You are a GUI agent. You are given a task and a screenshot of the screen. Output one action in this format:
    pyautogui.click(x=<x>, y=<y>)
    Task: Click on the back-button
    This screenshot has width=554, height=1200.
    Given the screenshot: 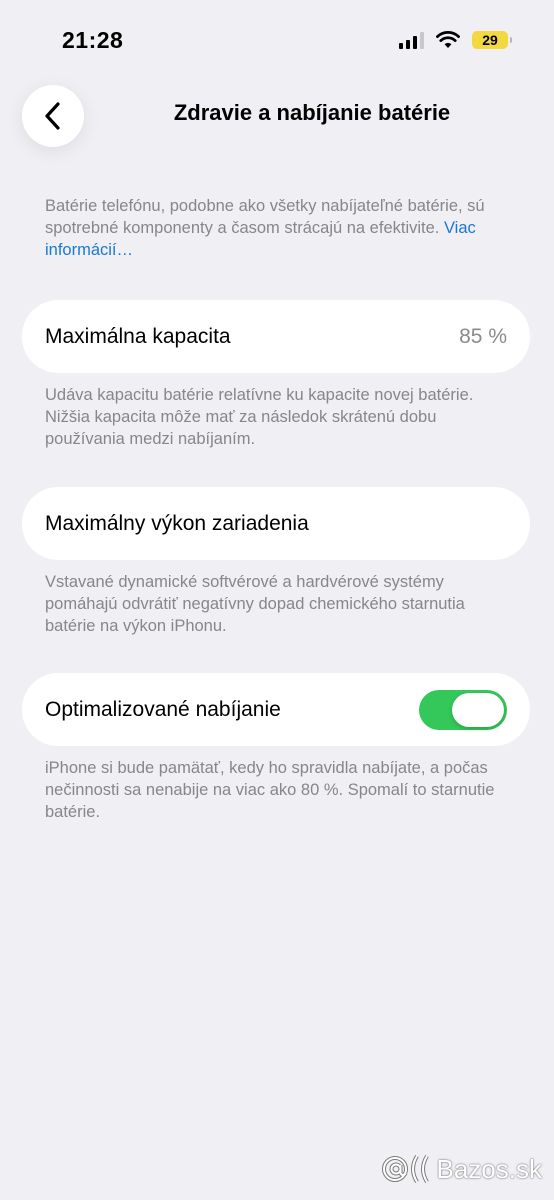 What is the action you would take?
    pyautogui.click(x=53, y=116)
    